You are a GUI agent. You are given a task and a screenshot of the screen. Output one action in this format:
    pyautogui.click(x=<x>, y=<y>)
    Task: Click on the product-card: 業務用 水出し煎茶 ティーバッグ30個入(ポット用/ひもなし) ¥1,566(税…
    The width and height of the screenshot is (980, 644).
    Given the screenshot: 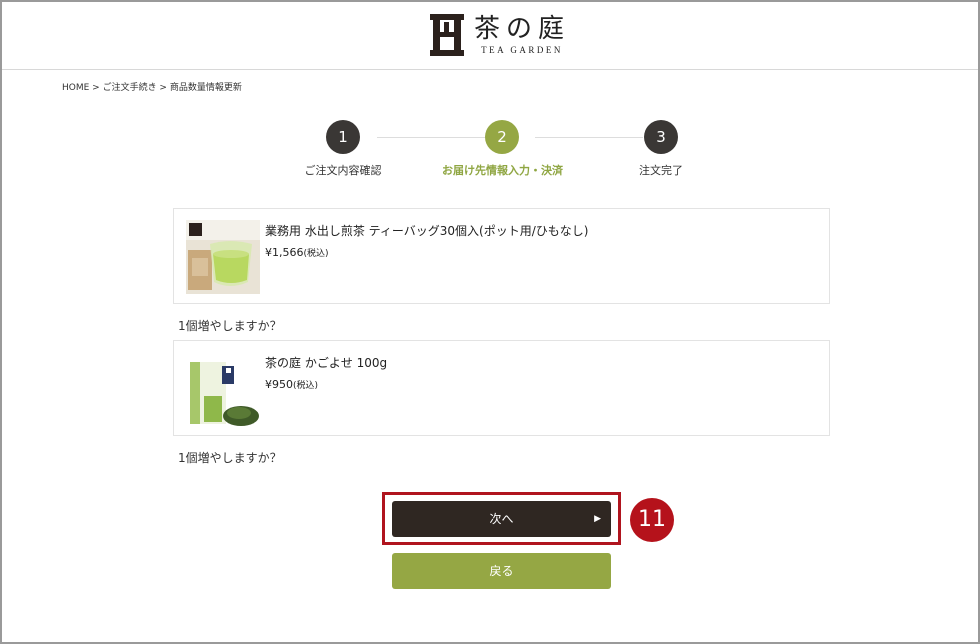 What is the action you would take?
    pyautogui.click(x=501, y=256)
    